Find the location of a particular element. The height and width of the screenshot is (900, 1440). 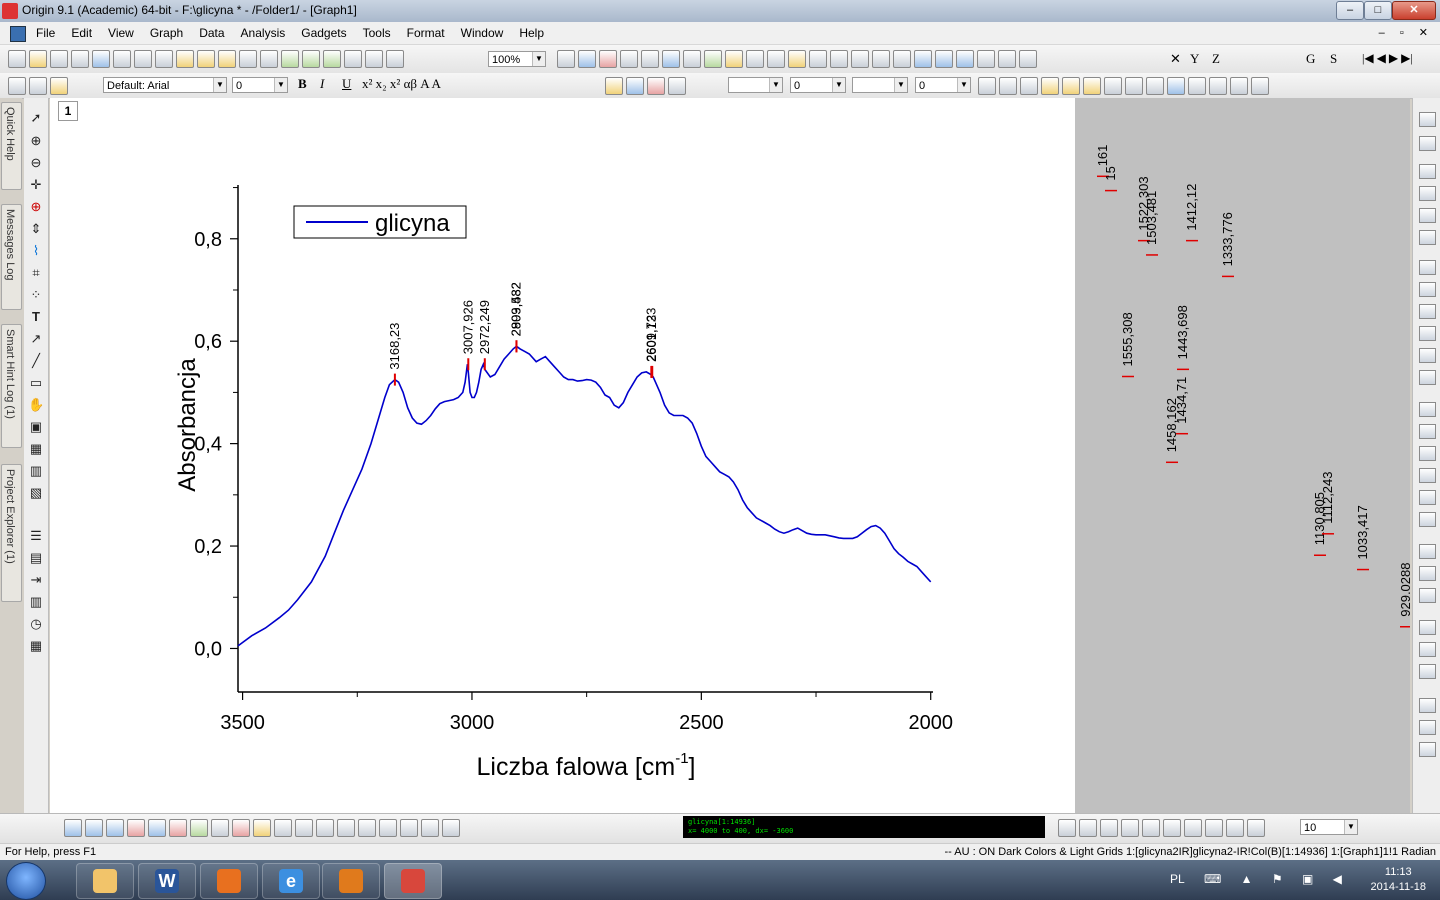

right-layout-toolbar is located at coordinates (1426, 468).